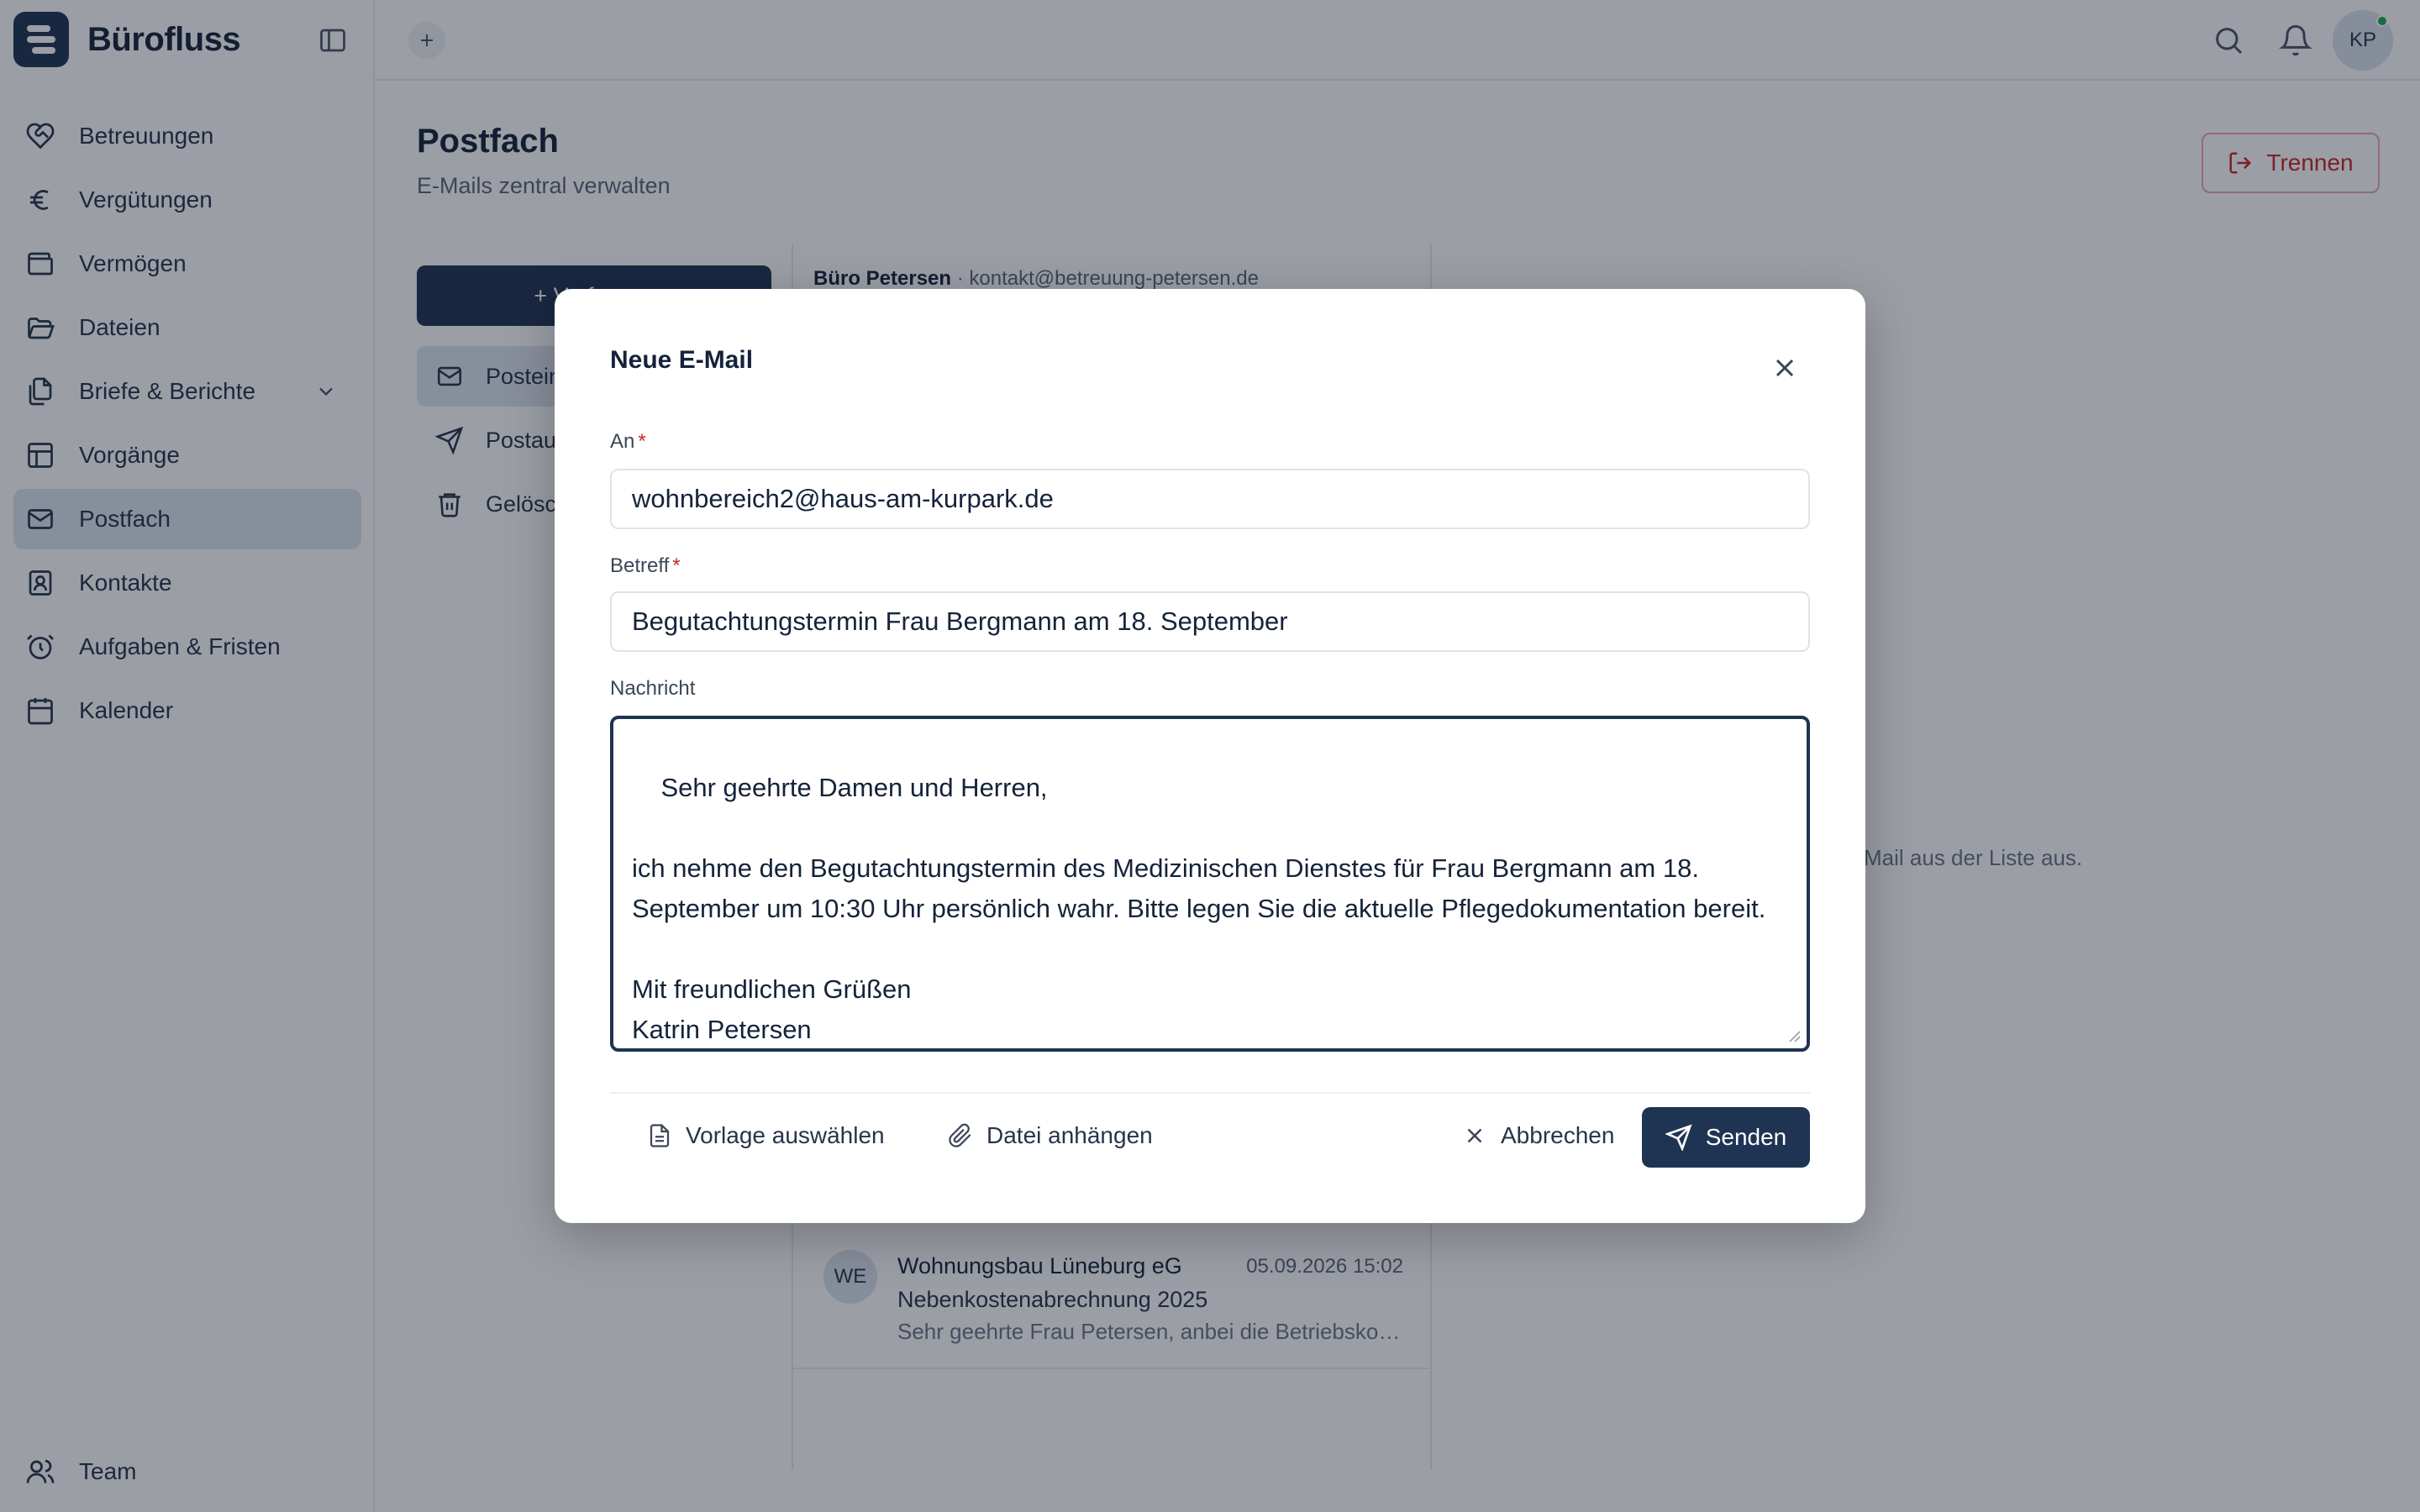 Image resolution: width=2420 pixels, height=1512 pixels. I want to click on paperclip-icon, so click(960, 1135).